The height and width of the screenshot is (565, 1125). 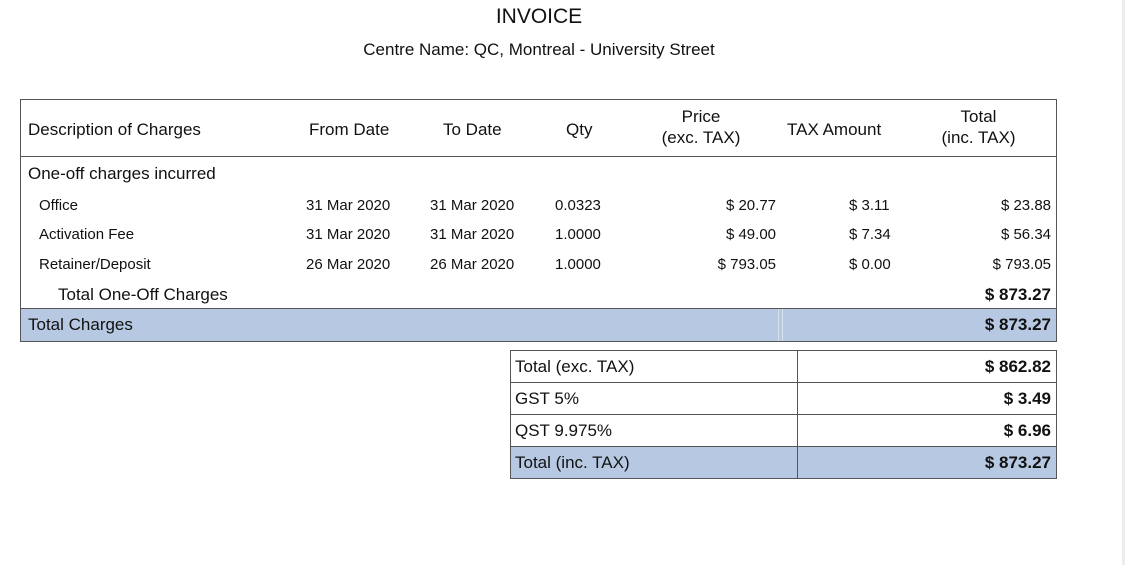 I want to click on total-charges-row: Total Charges $ 873.27, so click(x=538, y=325).